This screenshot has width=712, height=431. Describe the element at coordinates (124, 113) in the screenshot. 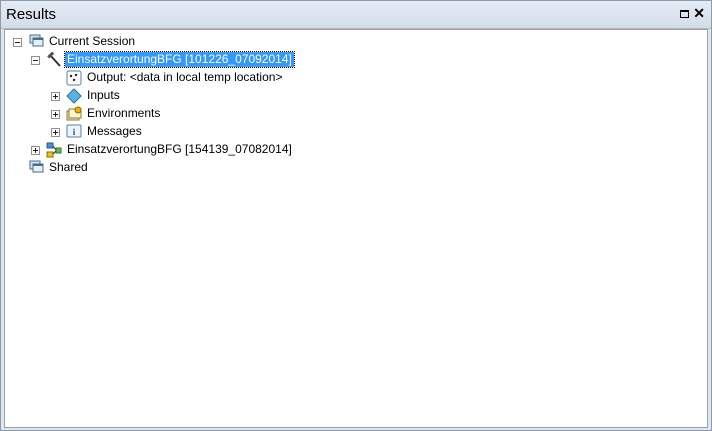

I see `tree-label: Environments` at that location.